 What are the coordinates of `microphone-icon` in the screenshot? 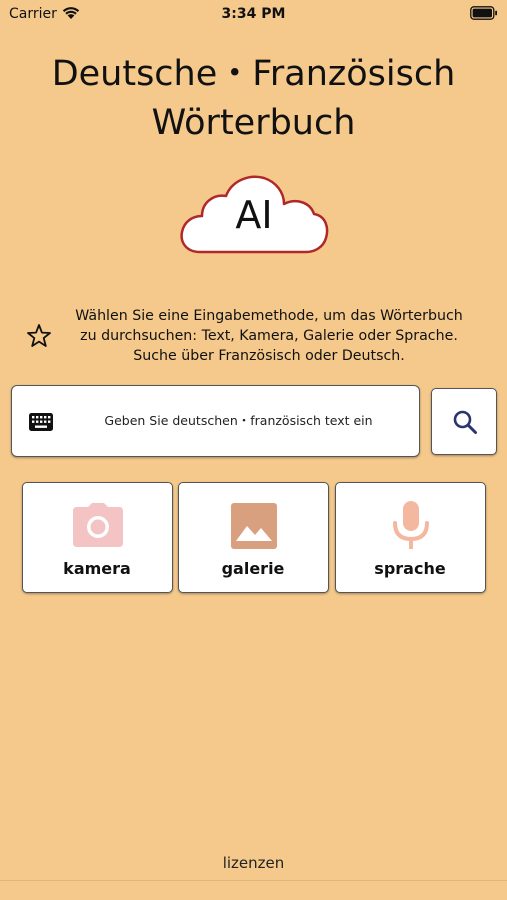 It's located at (411, 525).